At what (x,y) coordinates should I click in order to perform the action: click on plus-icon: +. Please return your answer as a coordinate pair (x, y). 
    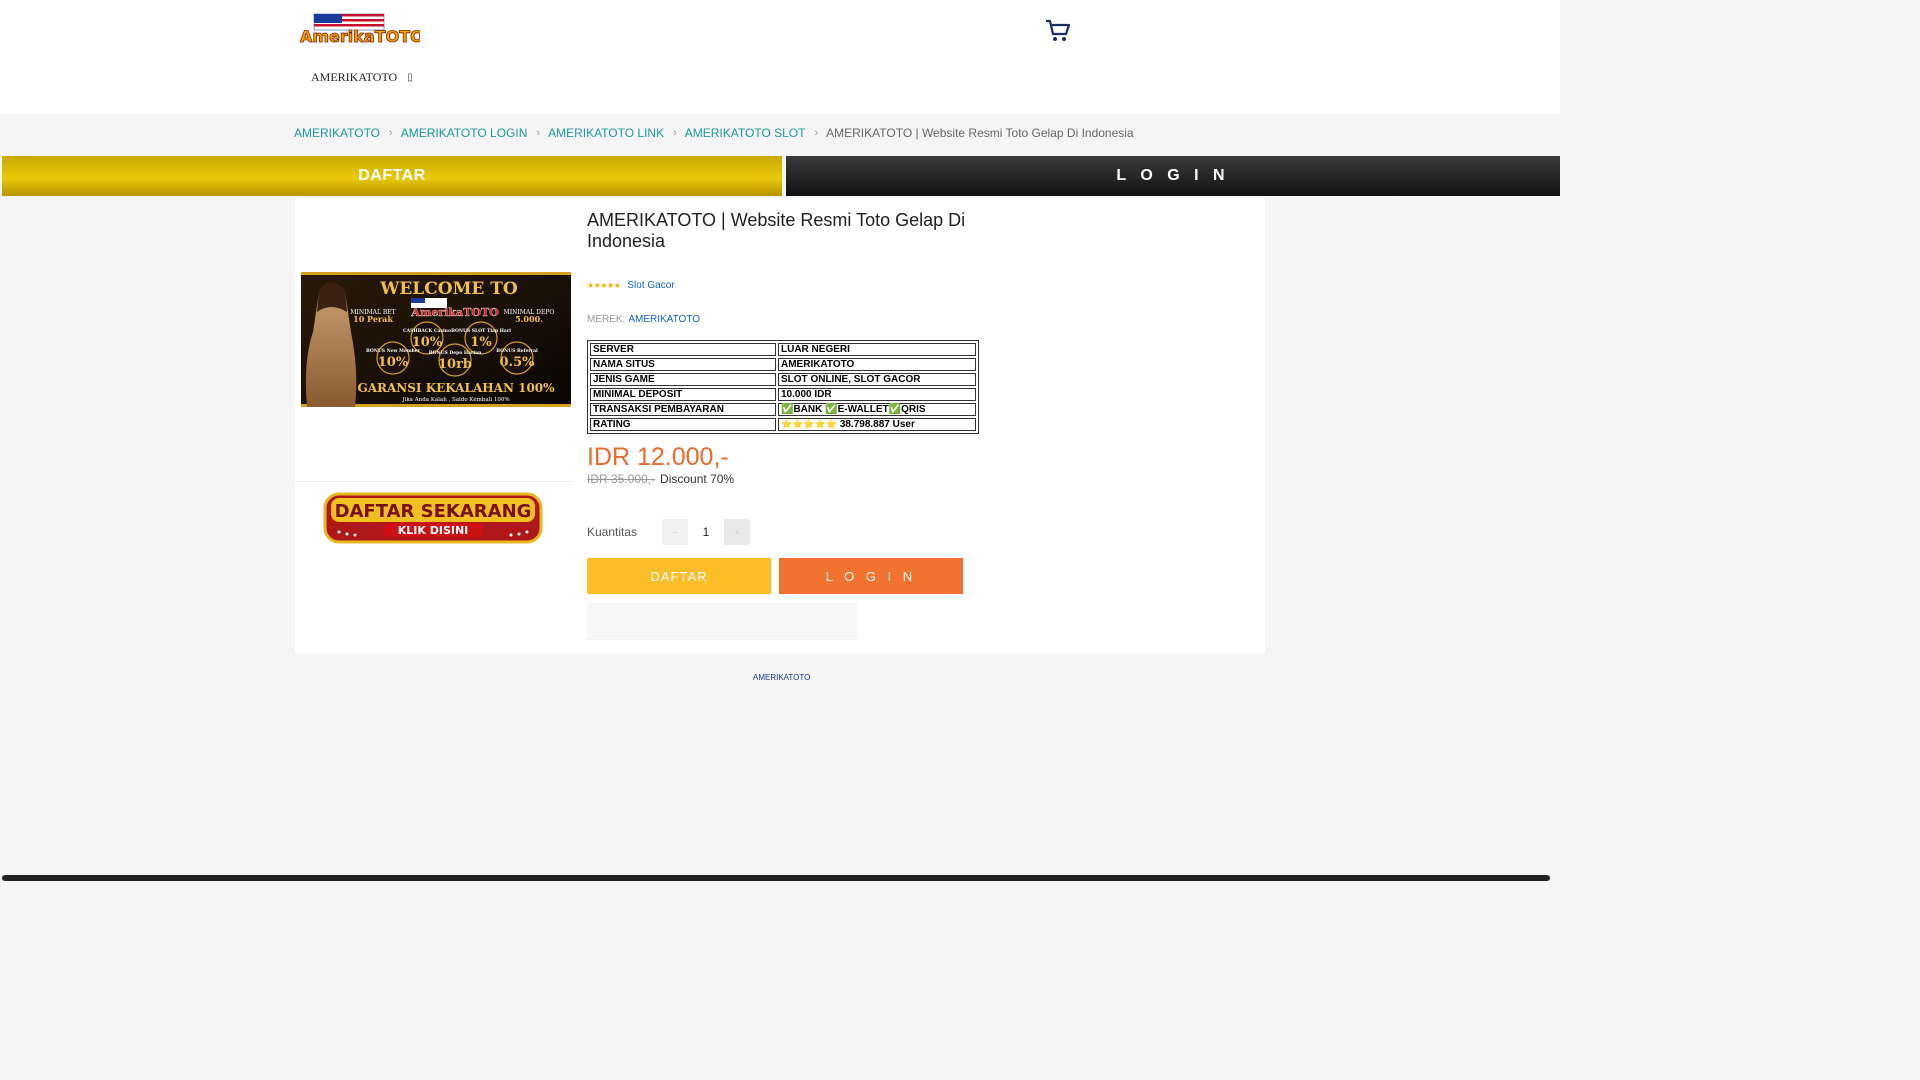
    Looking at the image, I should click on (737, 532).